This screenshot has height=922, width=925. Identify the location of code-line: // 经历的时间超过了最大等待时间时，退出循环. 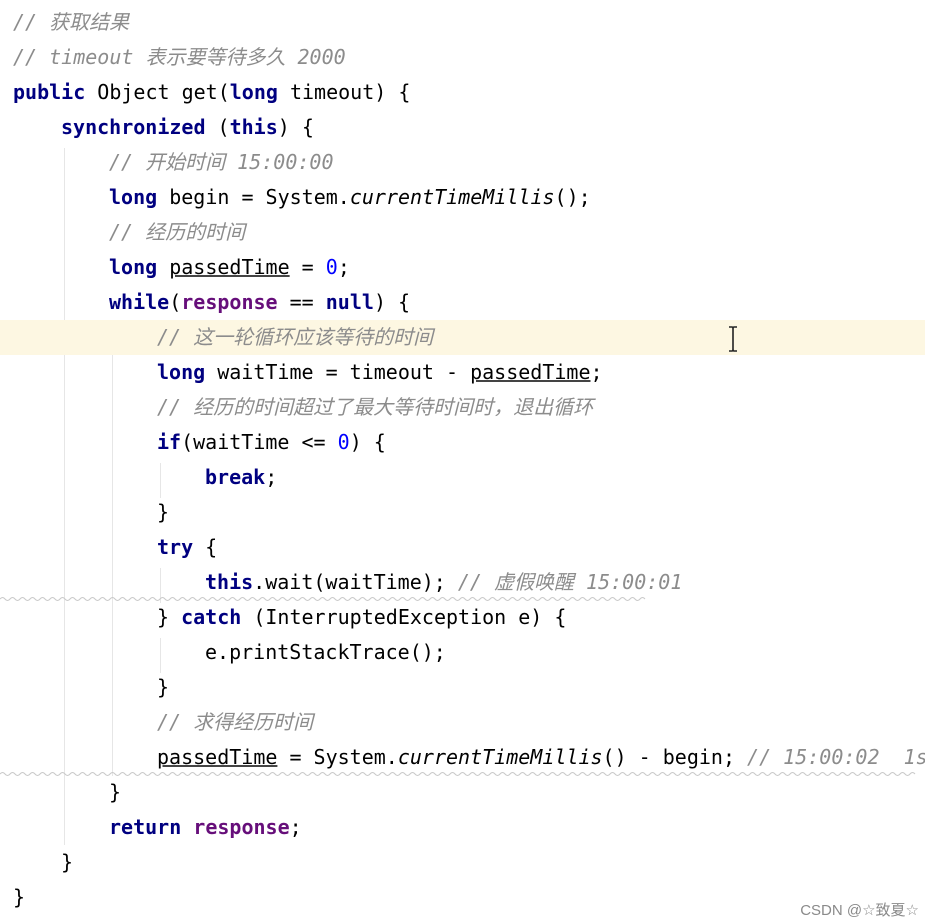
(462, 407).